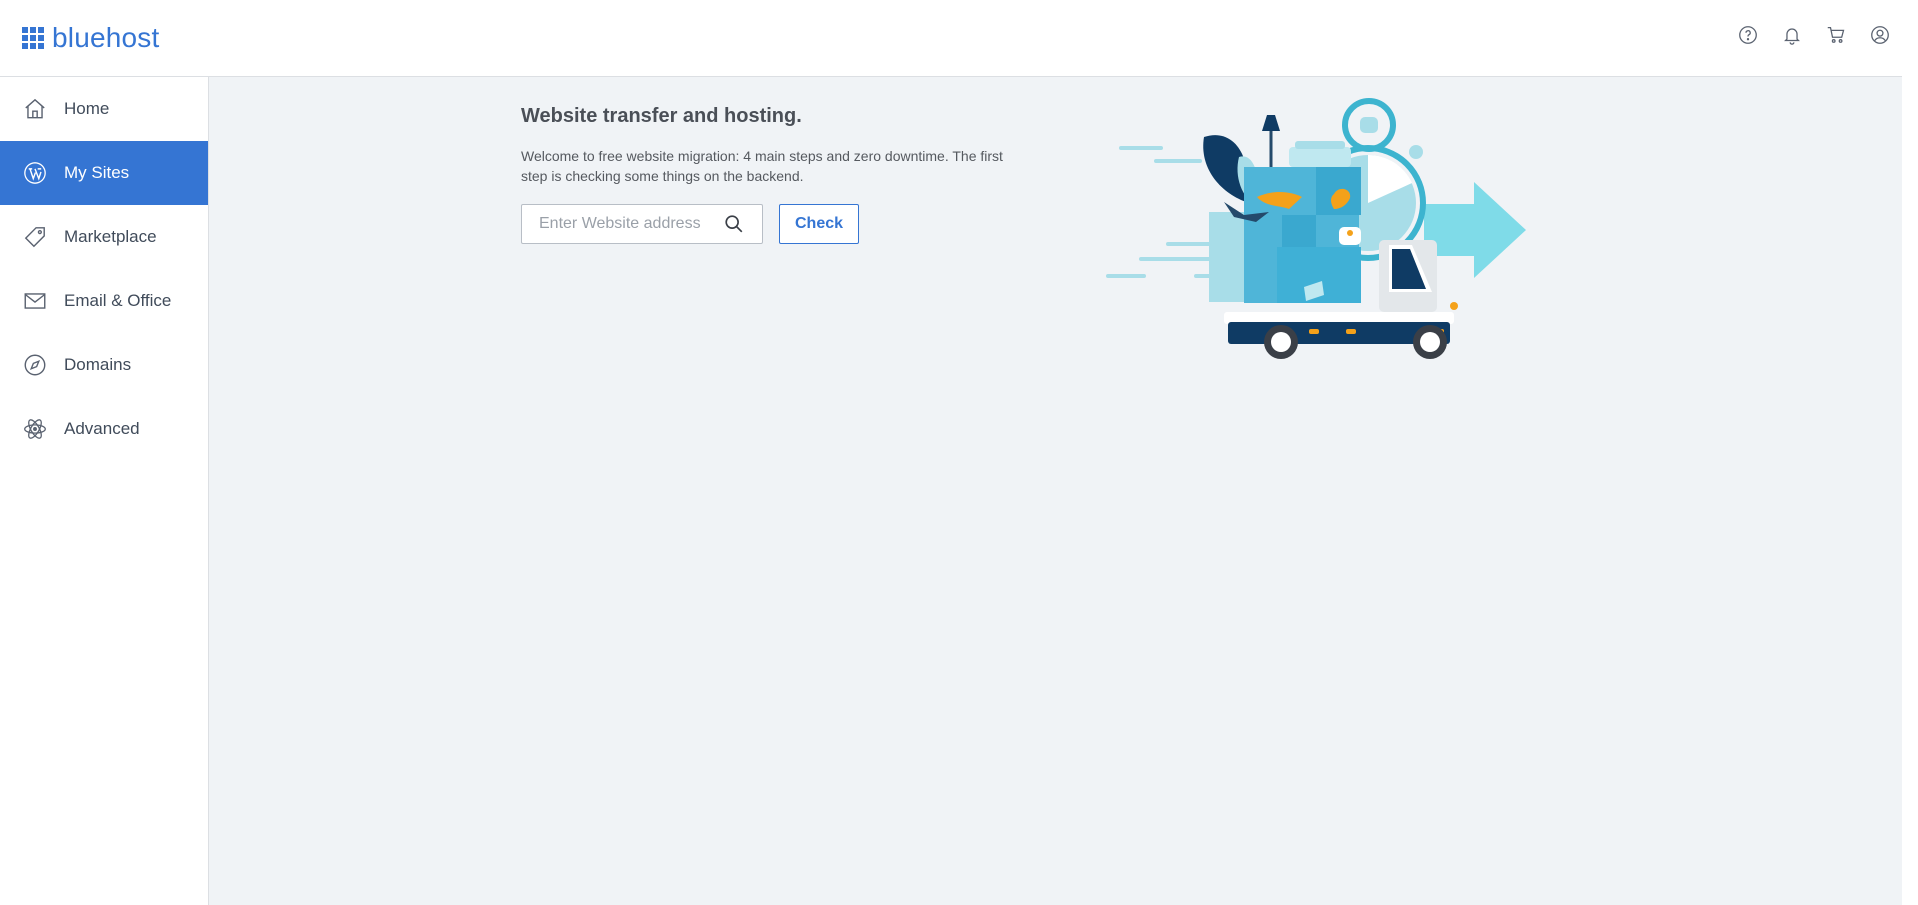 The height and width of the screenshot is (905, 1918). Describe the element at coordinates (1836, 35) in the screenshot. I see `cart-icon` at that location.